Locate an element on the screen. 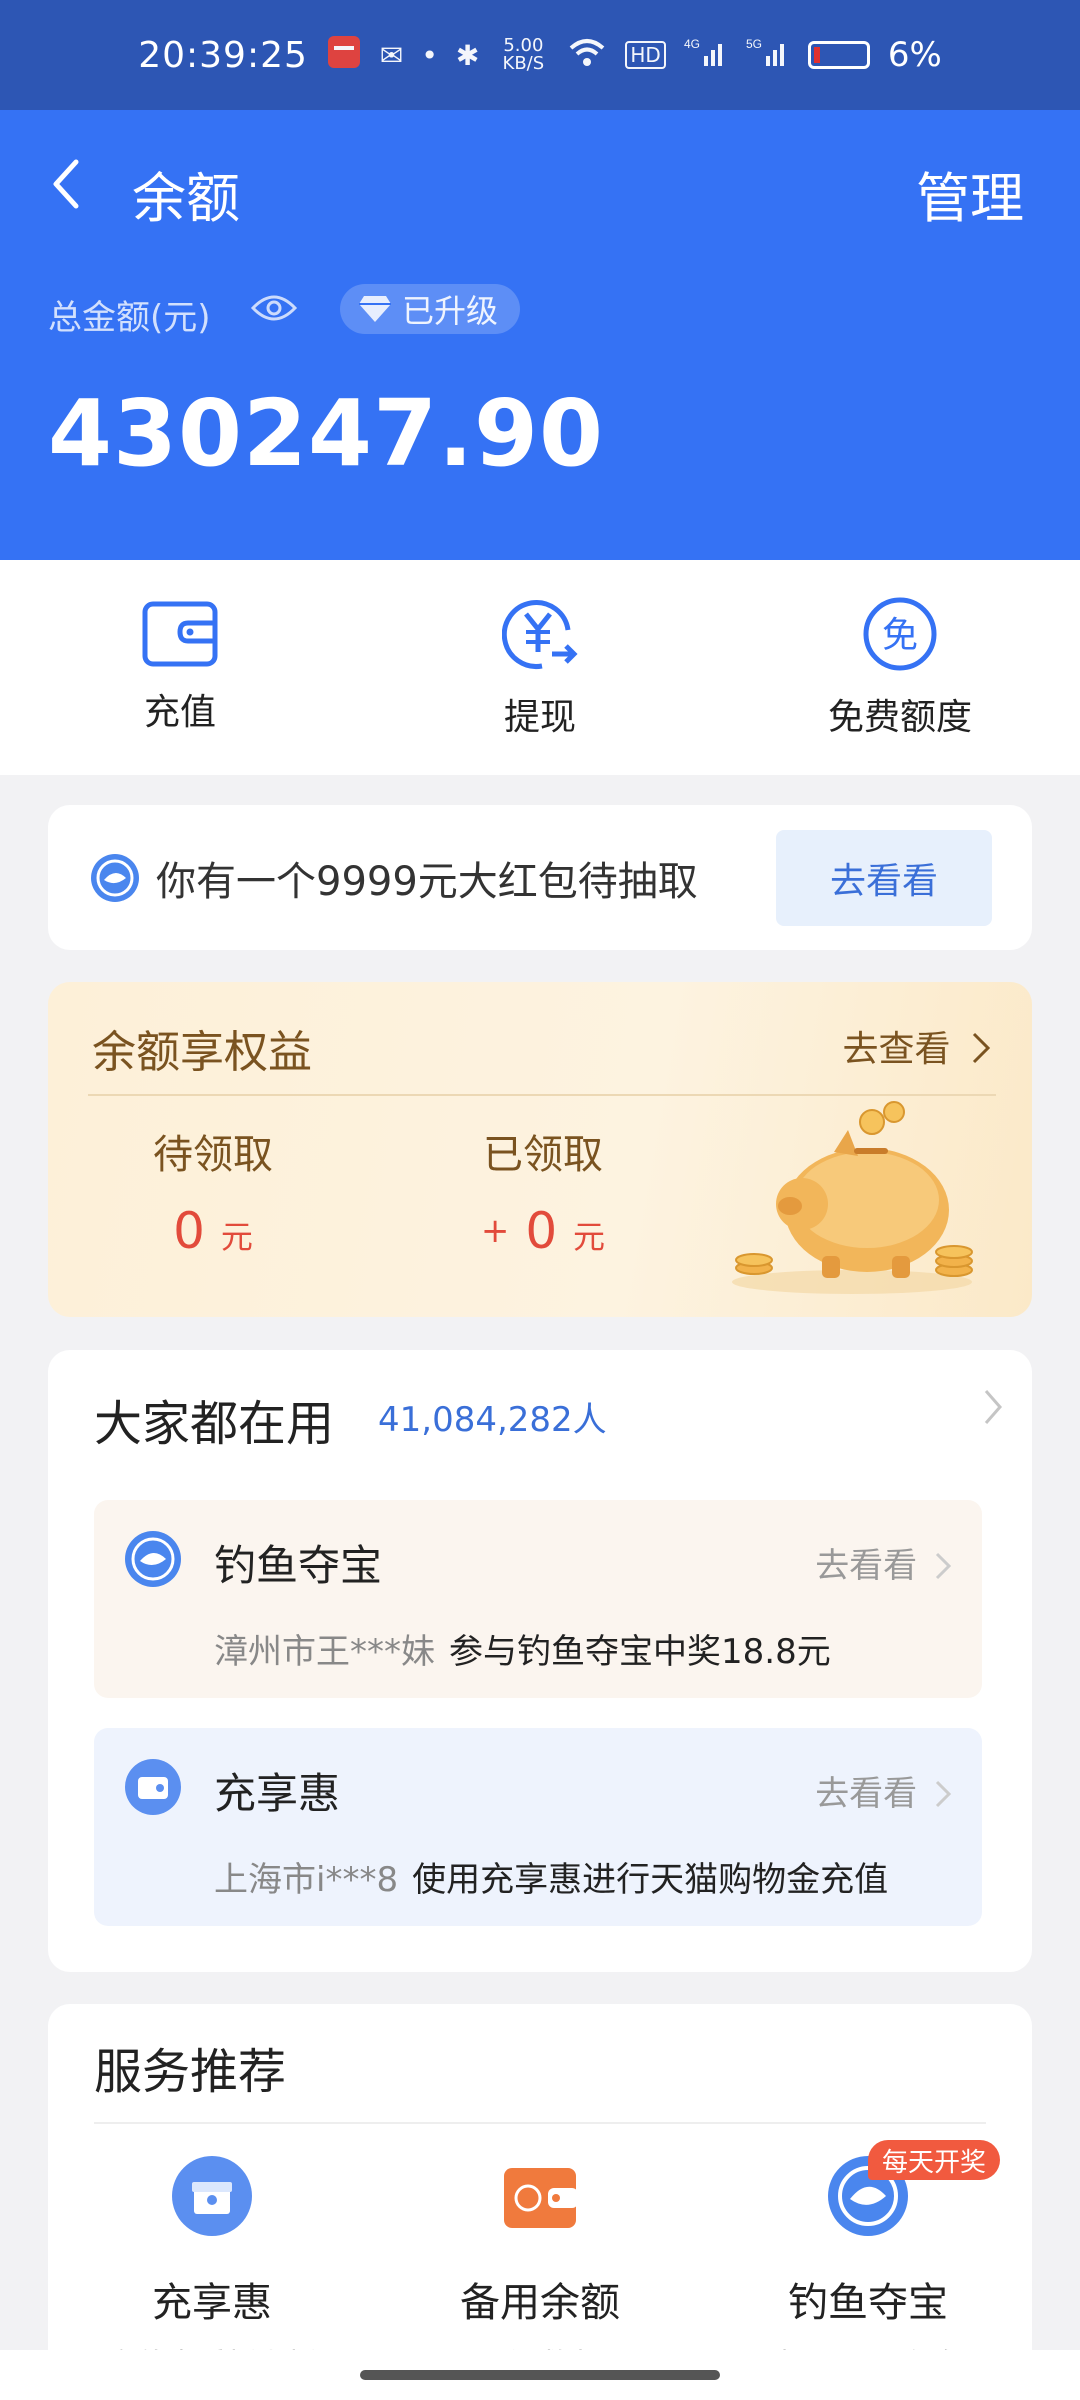 Image resolution: width=1080 pixels, height=2400 pixels. benefits-link-label: 去查看 is located at coordinates (896, 1049).